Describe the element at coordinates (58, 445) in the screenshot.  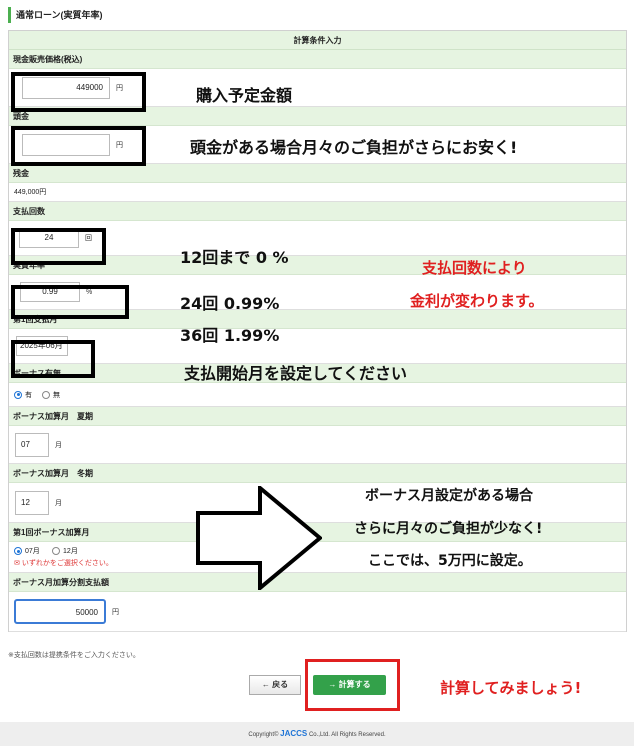
I see `bonus-summer-unit: 月` at that location.